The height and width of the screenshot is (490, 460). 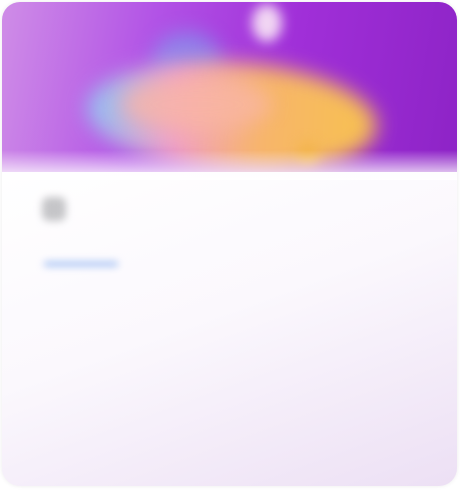 I want to click on artwork-ring-highlight, so click(x=197, y=104).